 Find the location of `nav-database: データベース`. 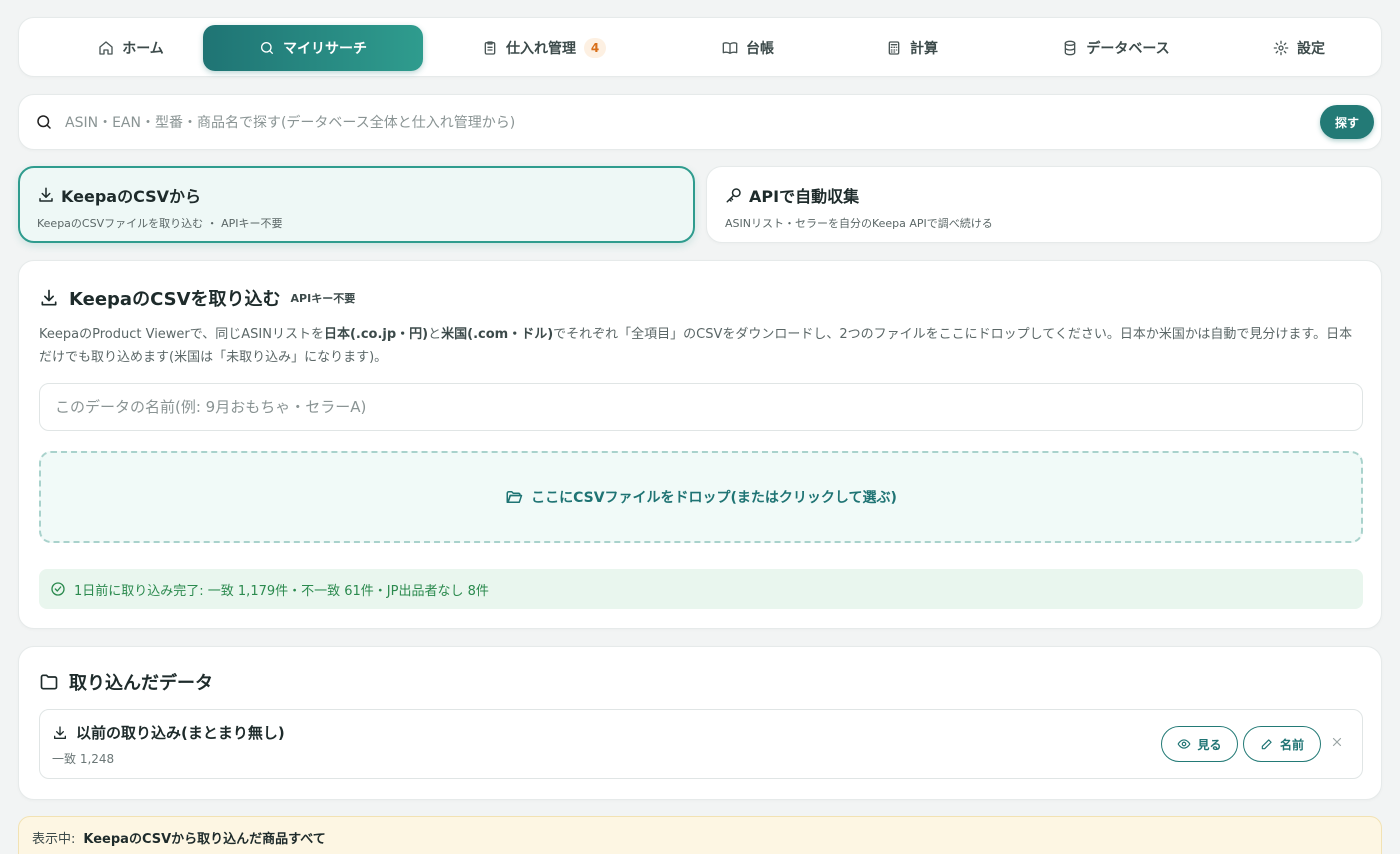

nav-database: データベース is located at coordinates (1116, 48).